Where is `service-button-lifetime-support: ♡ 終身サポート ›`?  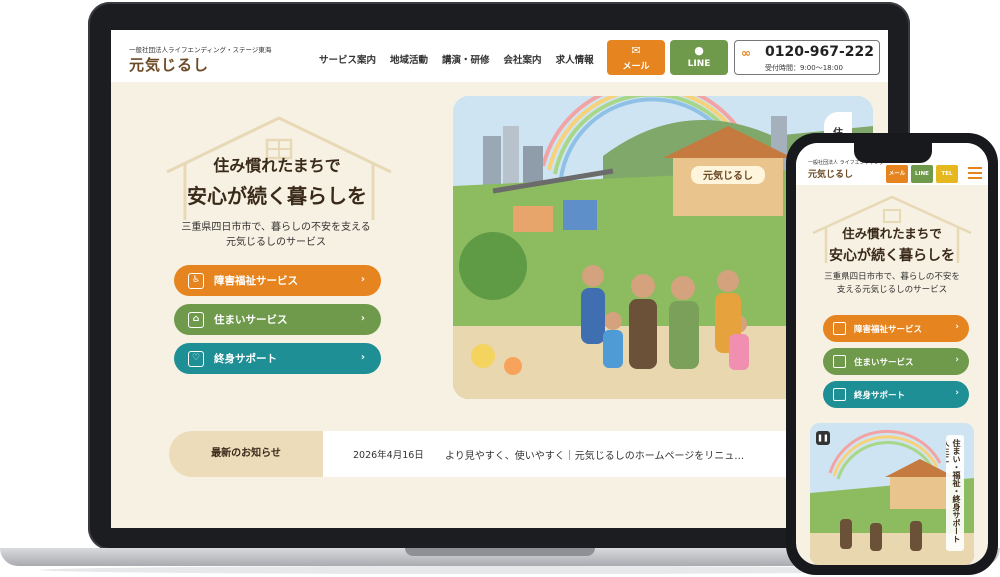 service-button-lifetime-support: ♡ 終身サポート › is located at coordinates (277, 358).